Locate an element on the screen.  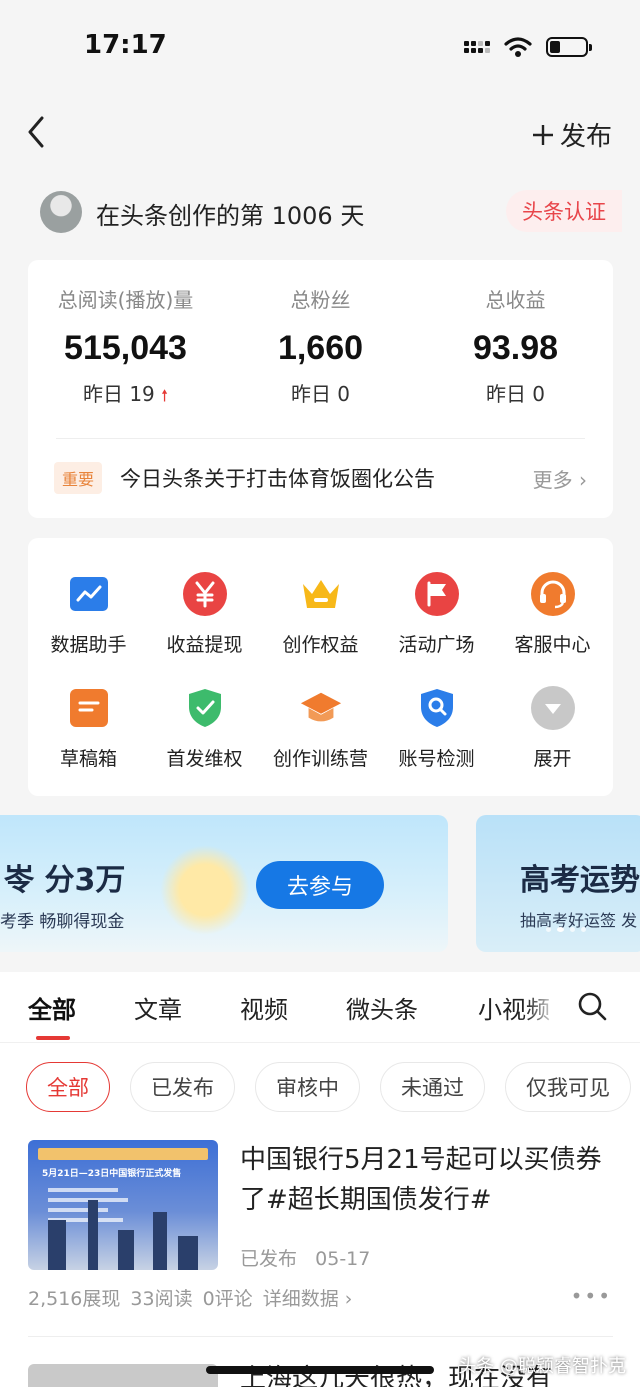
filter-published: 已发布 is located at coordinates (182, 1087).